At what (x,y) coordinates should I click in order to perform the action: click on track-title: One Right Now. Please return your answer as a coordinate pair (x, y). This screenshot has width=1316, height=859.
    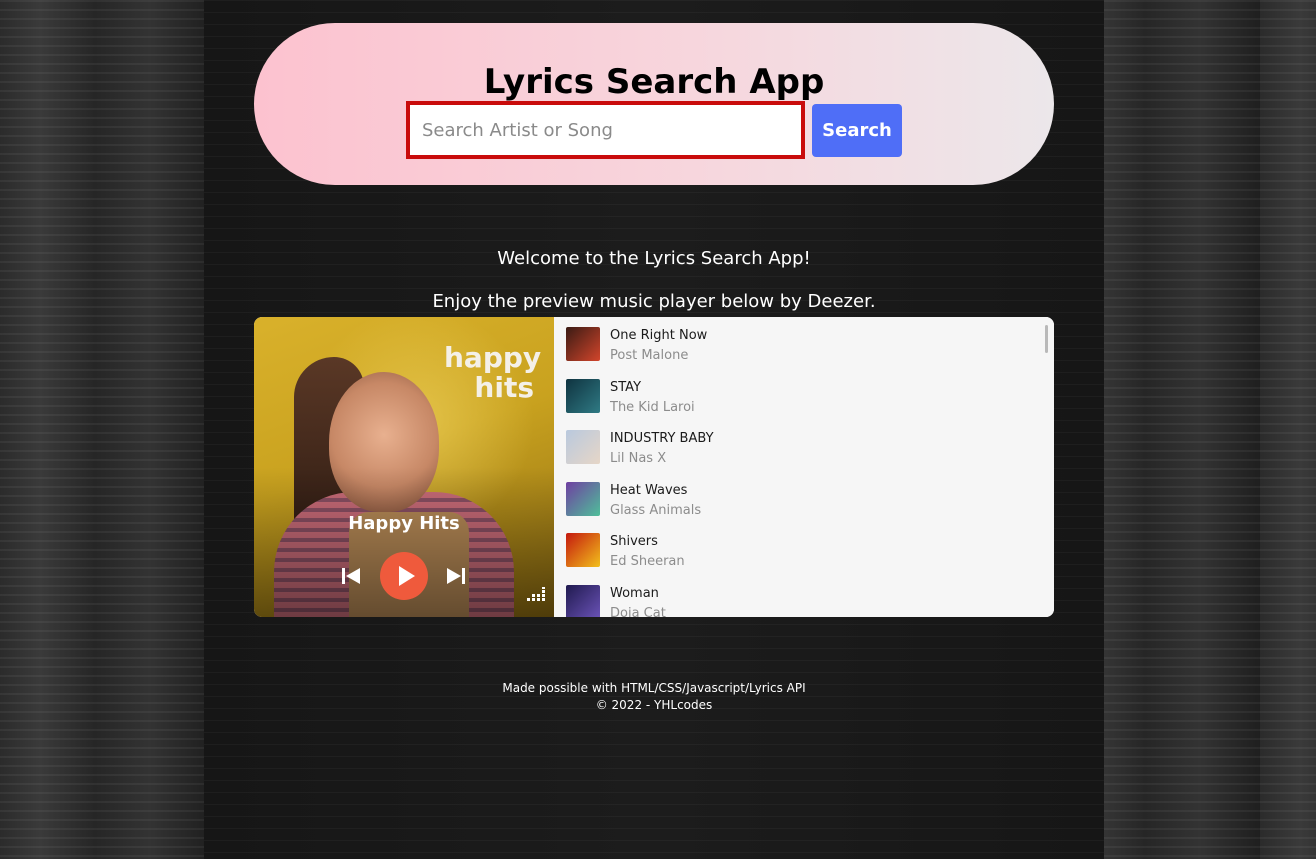
    Looking at the image, I should click on (659, 335).